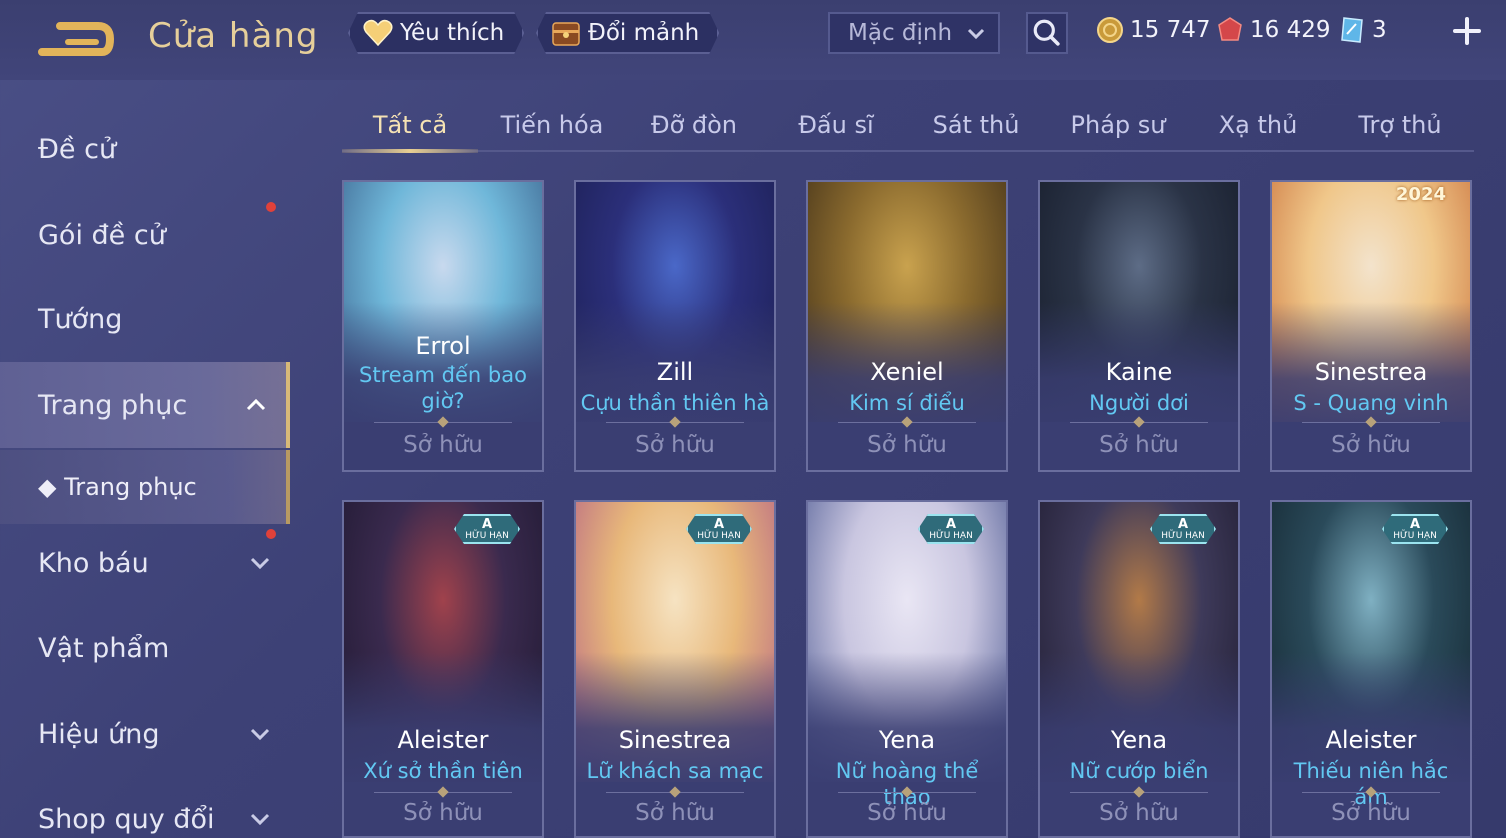  I want to click on year-tag: 2024, so click(1420, 194).